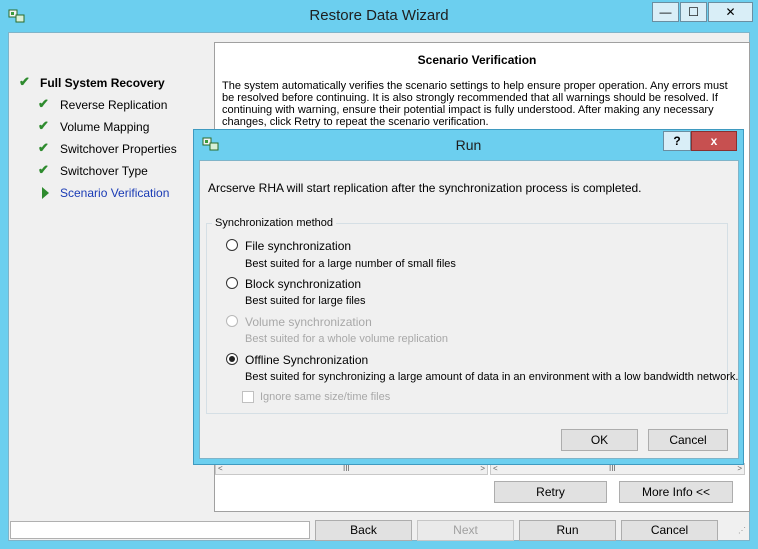 The image size is (758, 549). I want to click on window-title: Restore Data Wizard, so click(379, 15).